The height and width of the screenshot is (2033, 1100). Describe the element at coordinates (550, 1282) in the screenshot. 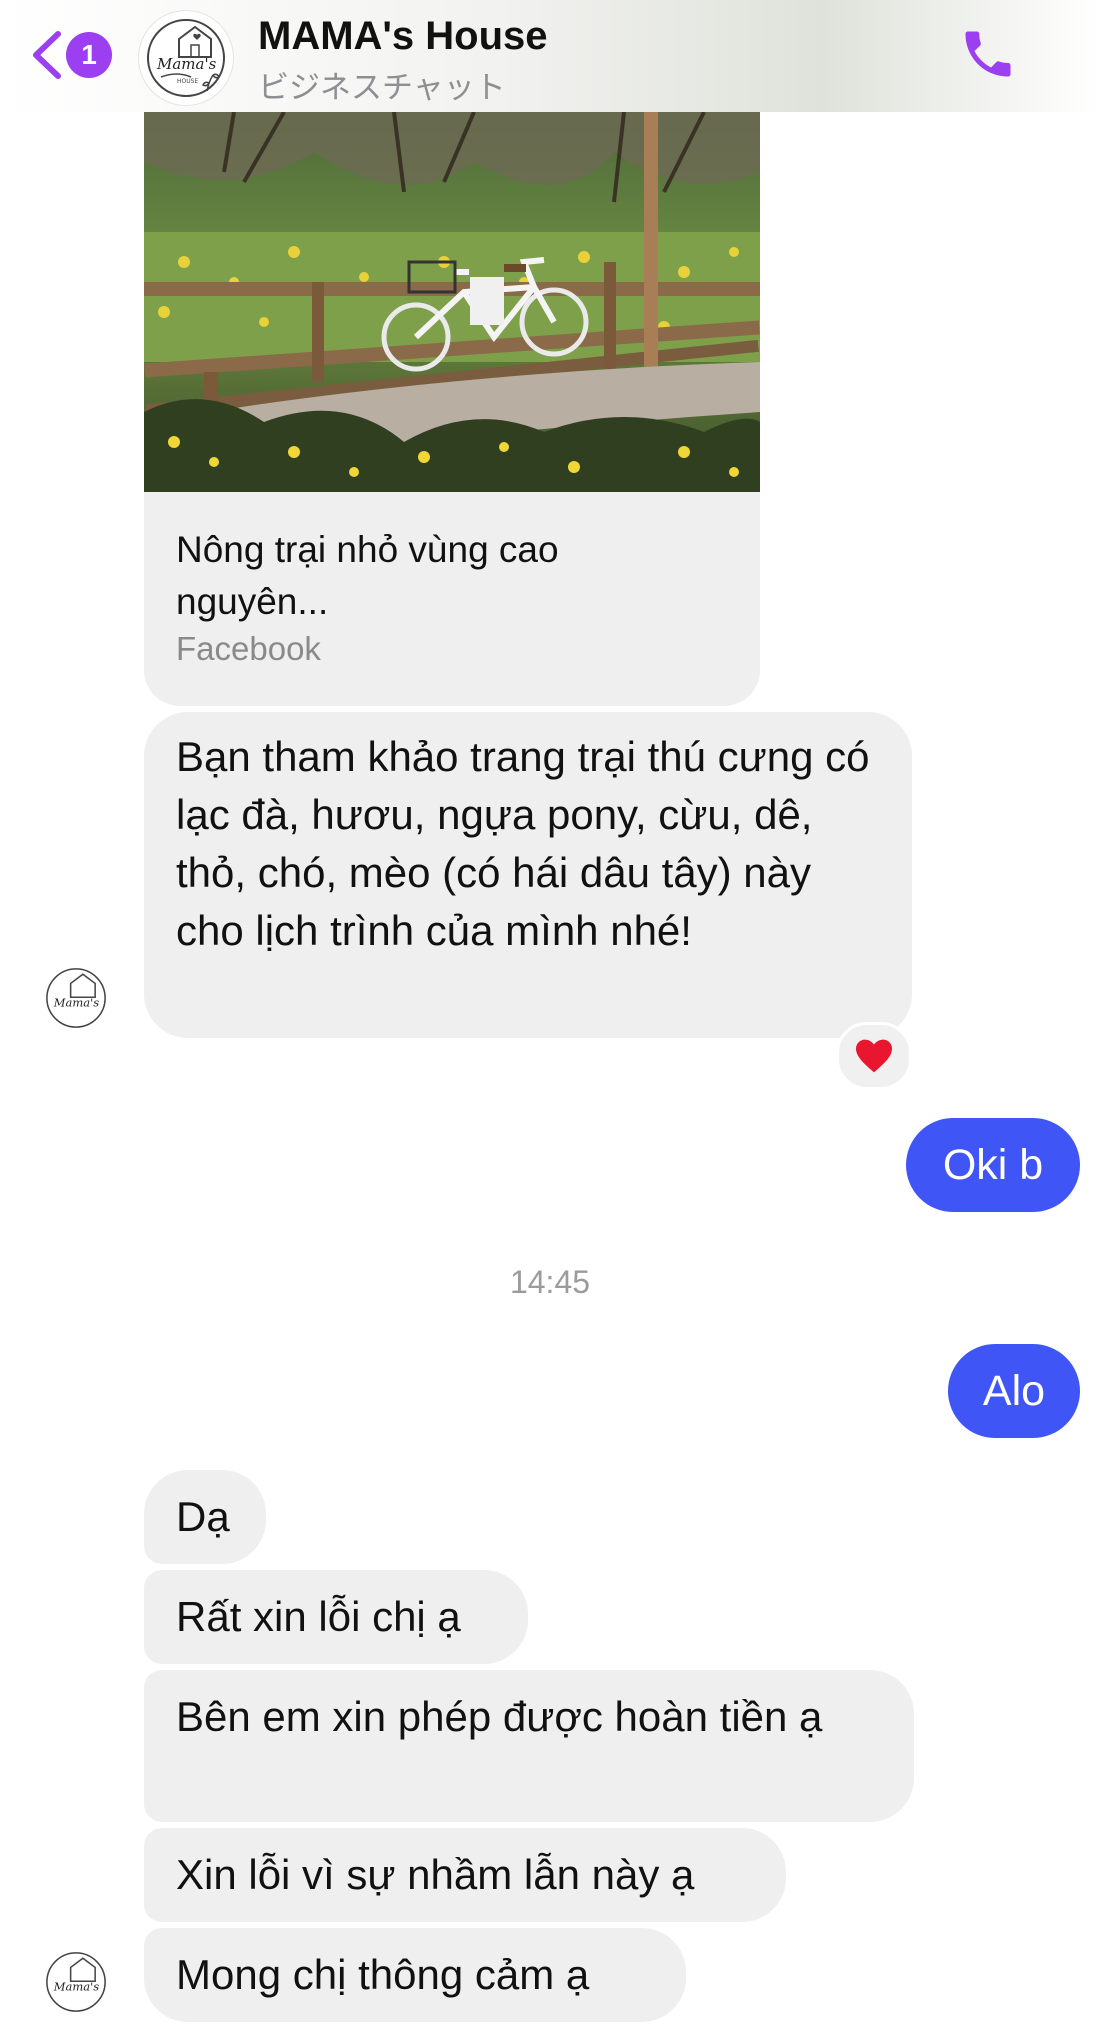

I see `message-timestamp: 14:45` at that location.